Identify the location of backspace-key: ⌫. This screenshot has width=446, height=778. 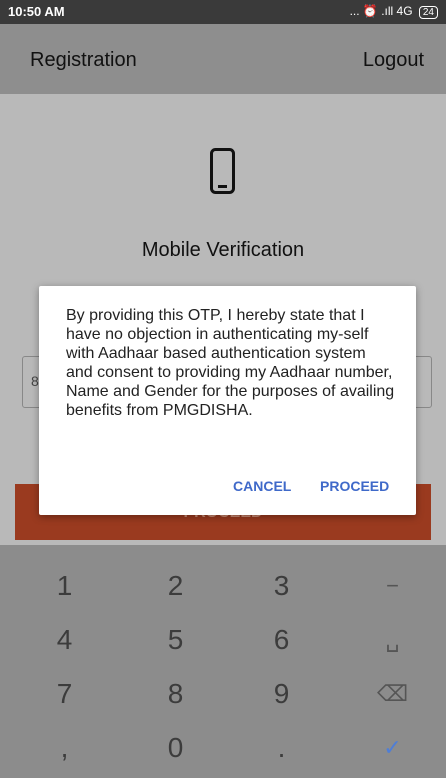
(391, 694).